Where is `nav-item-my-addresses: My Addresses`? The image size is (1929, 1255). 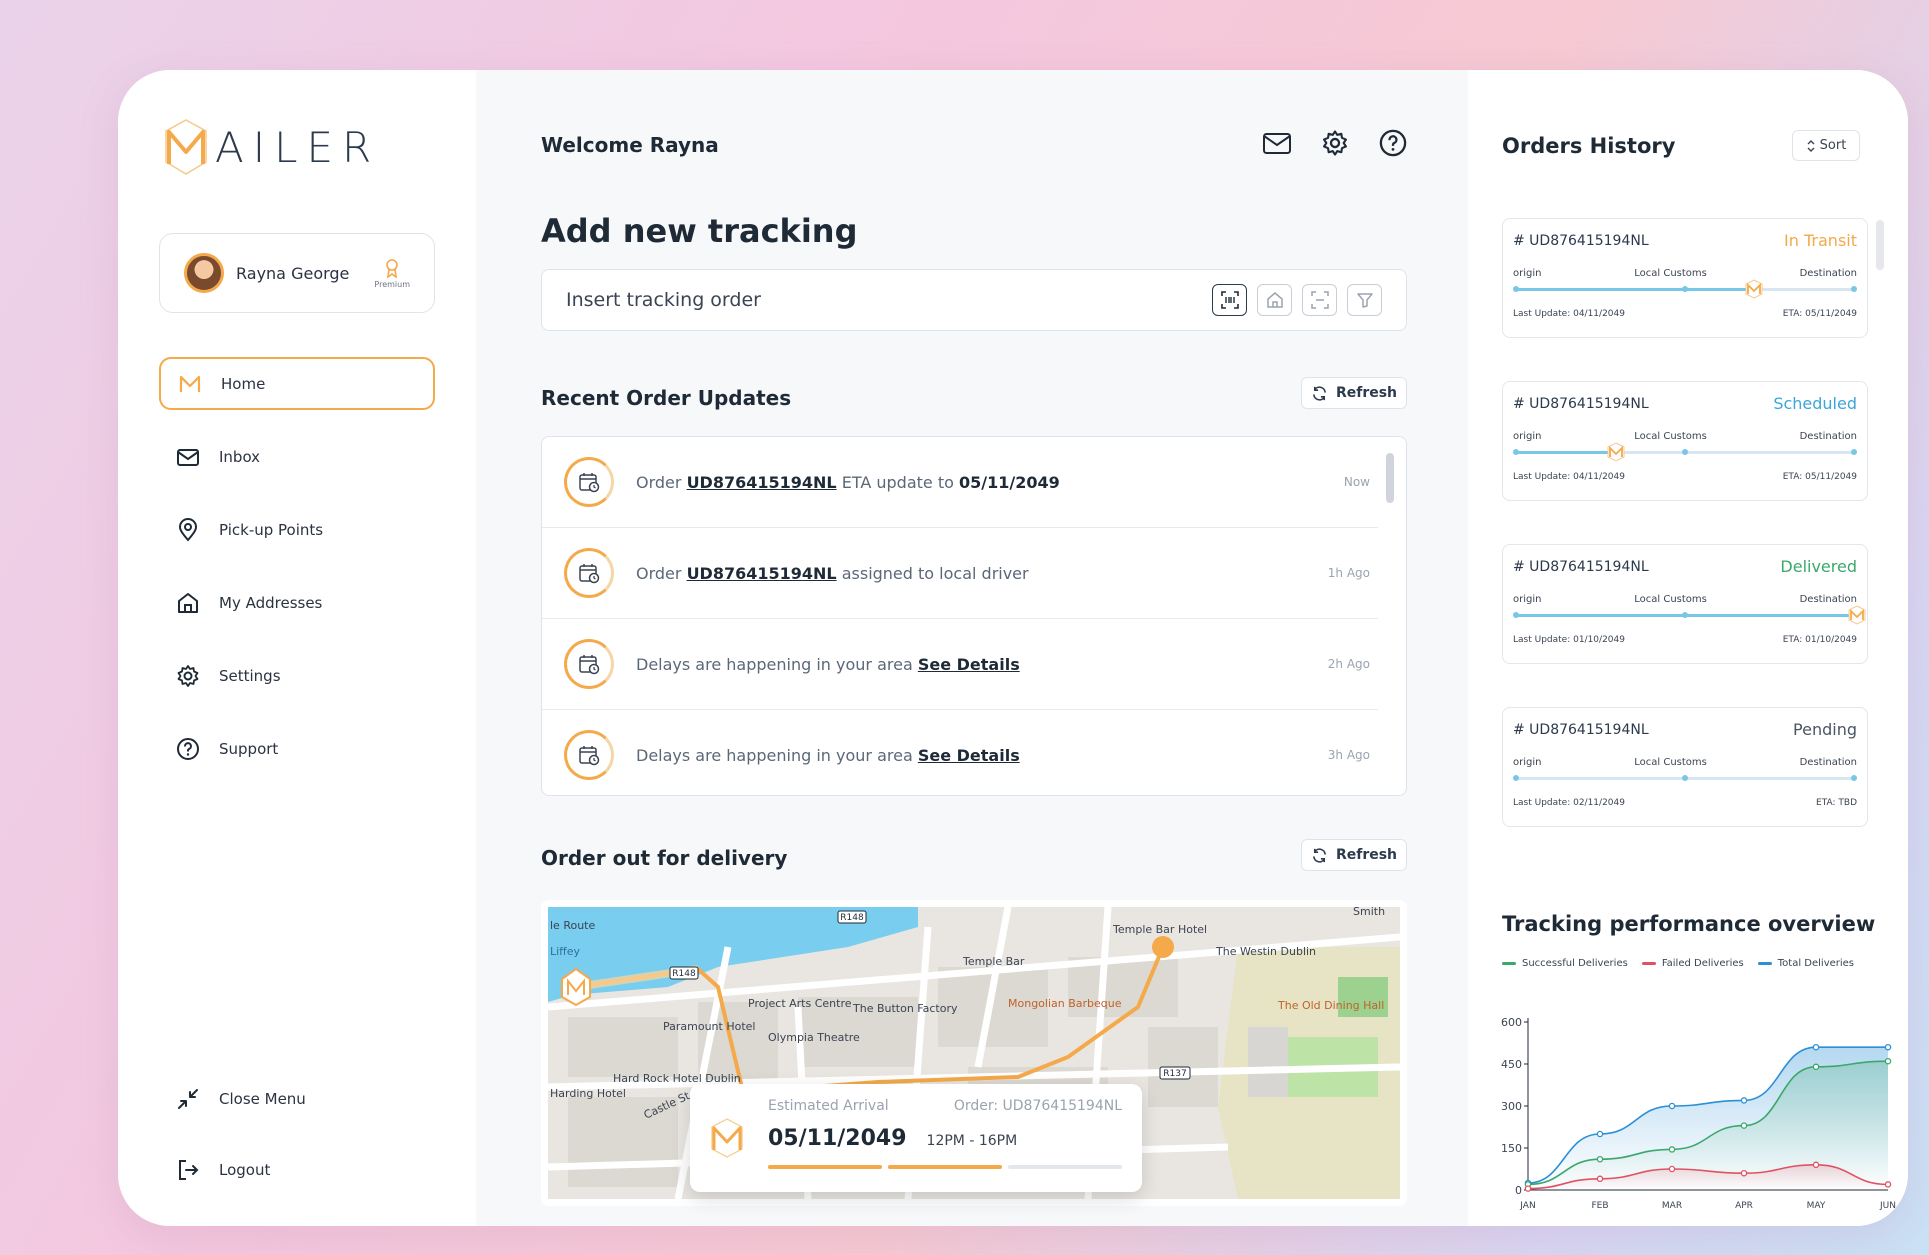 nav-item-my-addresses: My Addresses is located at coordinates (297, 602).